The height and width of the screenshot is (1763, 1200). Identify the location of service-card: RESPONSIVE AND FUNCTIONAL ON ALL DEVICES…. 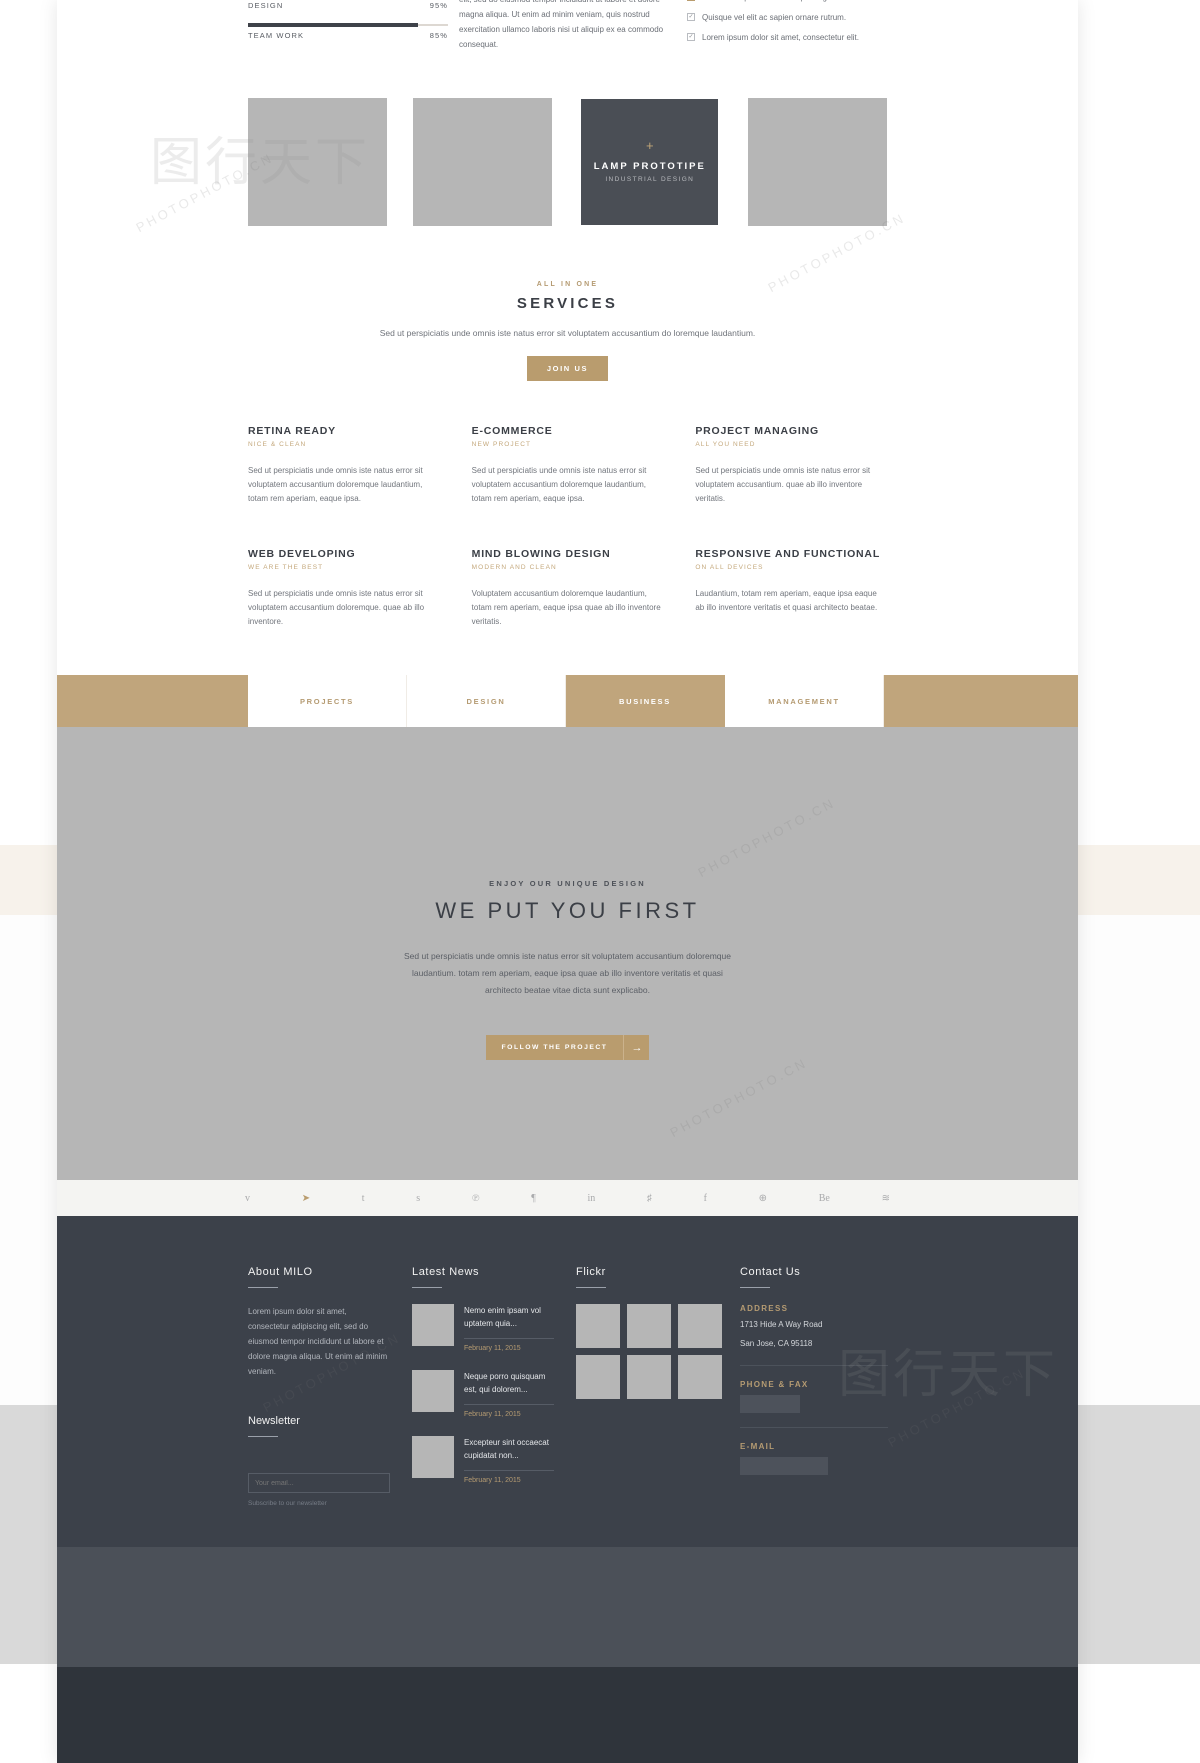
(791, 588).